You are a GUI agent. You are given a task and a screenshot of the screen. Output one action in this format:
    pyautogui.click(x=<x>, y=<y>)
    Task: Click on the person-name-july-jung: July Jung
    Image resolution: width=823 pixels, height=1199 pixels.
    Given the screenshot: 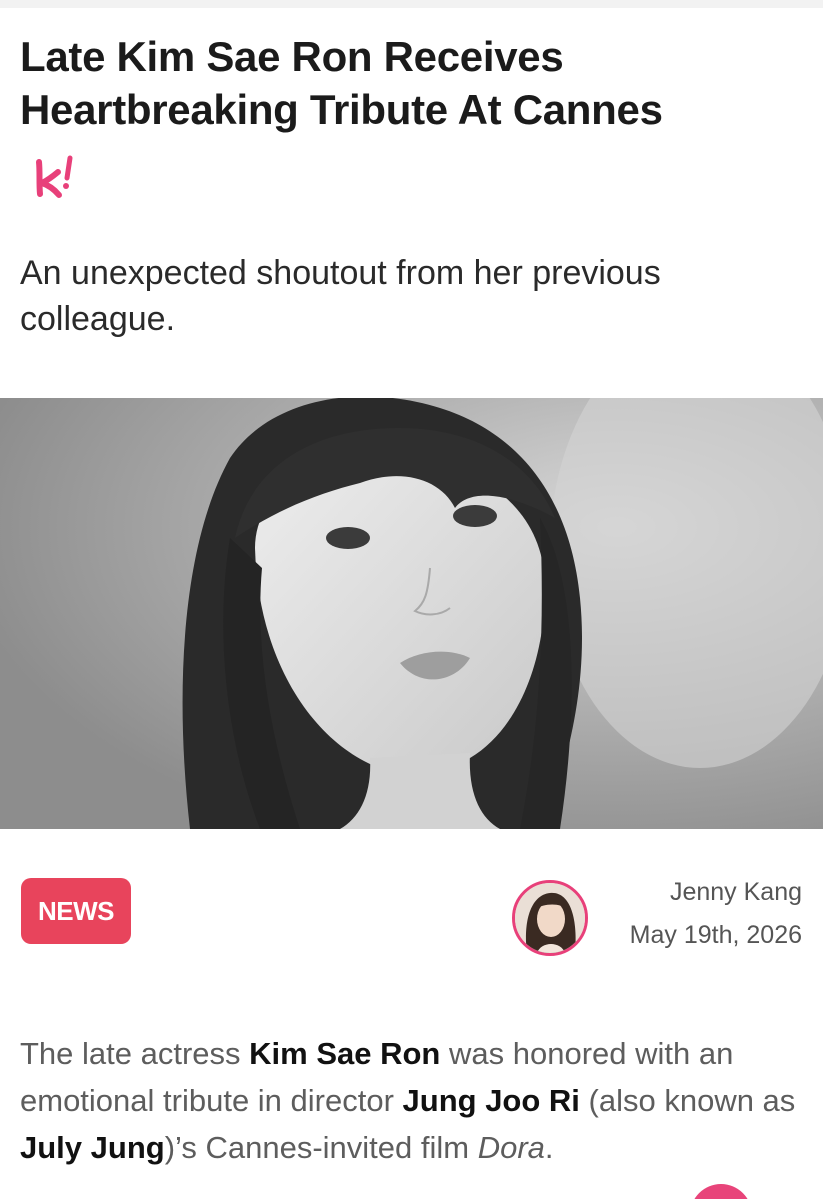 What is the action you would take?
    pyautogui.click(x=92, y=1147)
    